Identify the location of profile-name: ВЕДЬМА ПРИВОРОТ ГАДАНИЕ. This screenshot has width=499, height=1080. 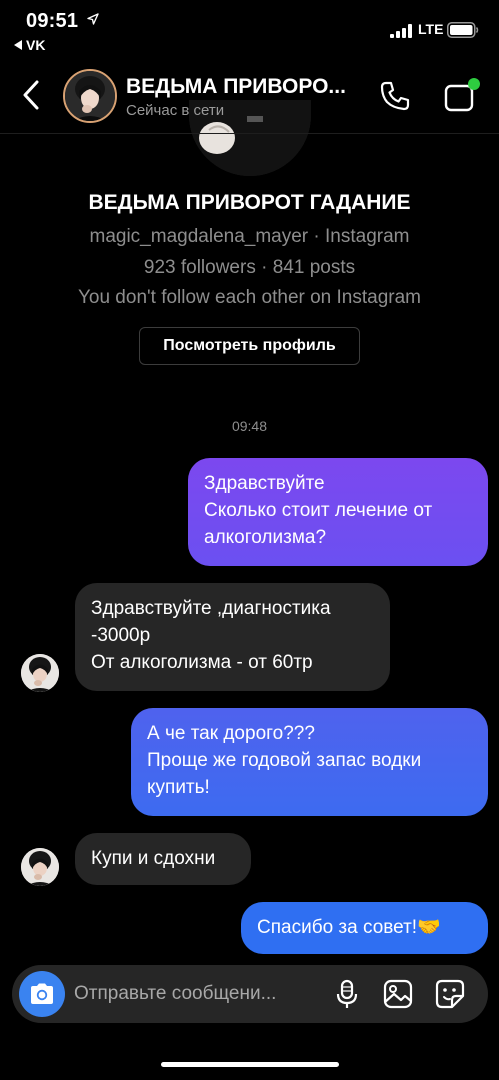
(249, 202).